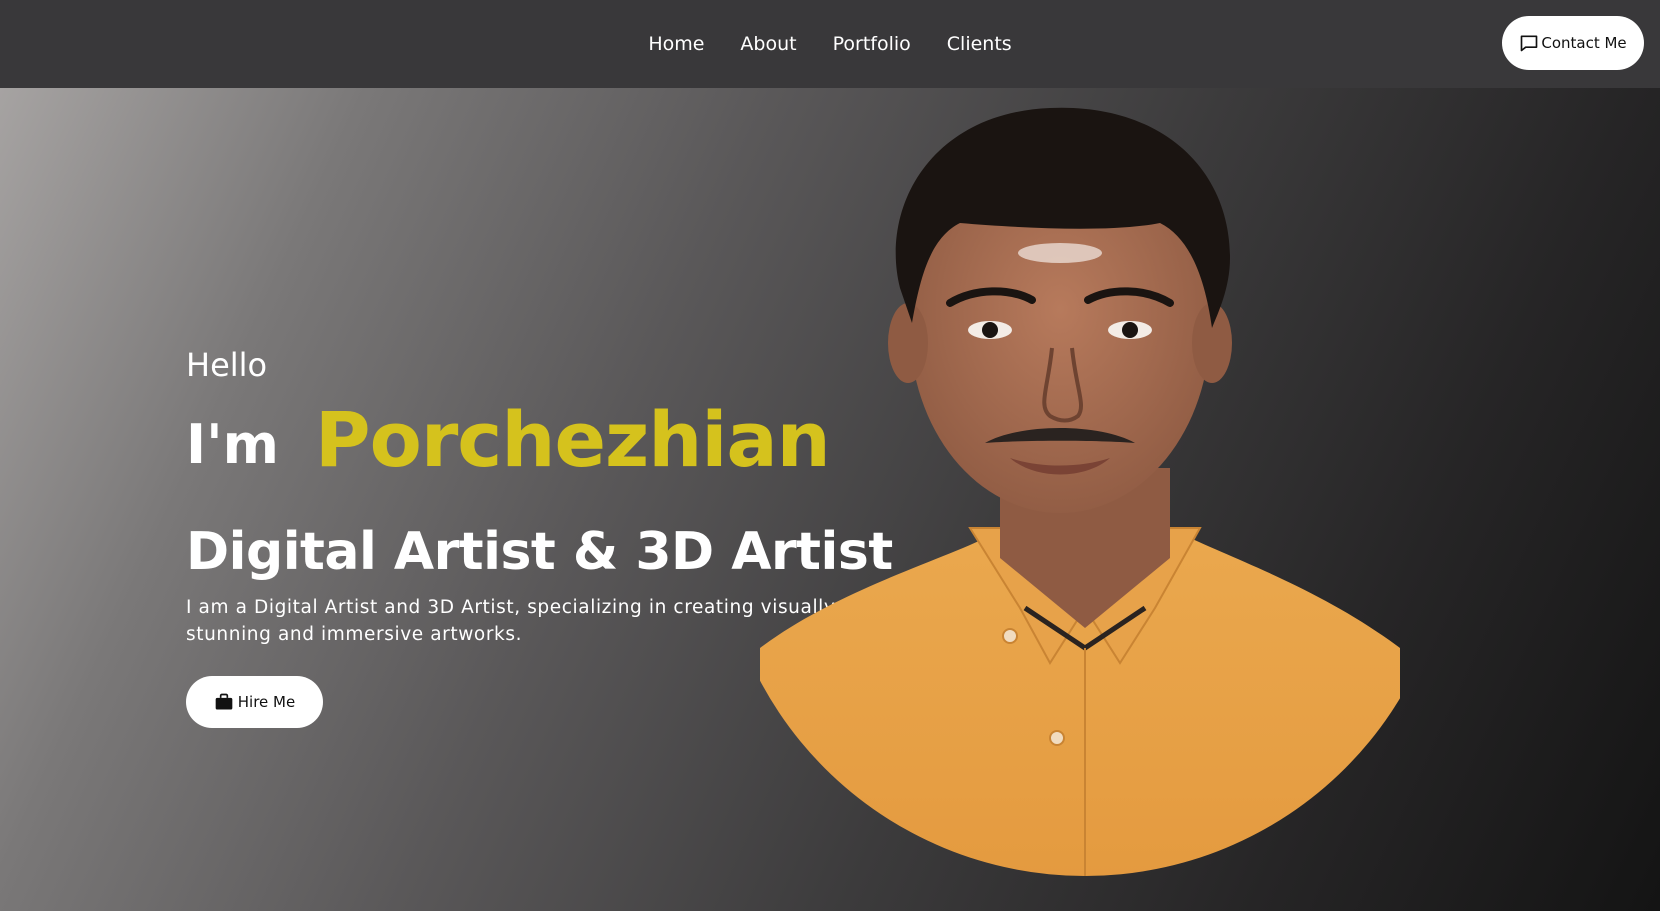 This screenshot has height=911, width=1660. I want to click on hero-intro-prefix: I'm, so click(232, 444).